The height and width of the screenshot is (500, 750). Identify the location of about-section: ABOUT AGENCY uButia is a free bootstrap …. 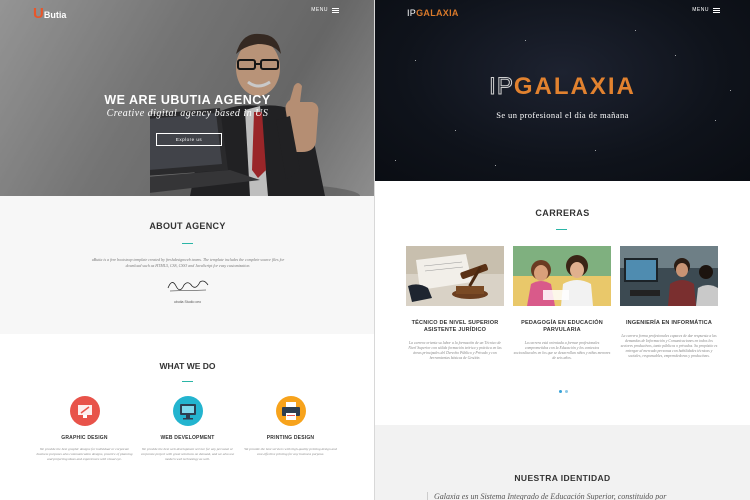
(187, 265).